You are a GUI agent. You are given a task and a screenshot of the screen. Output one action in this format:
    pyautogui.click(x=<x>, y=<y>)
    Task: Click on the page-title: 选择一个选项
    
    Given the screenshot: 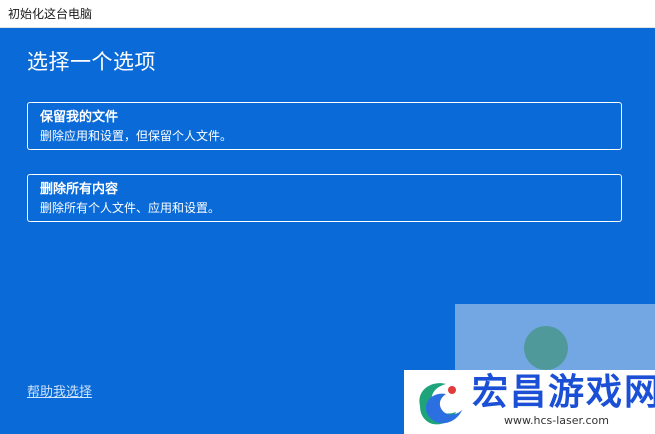 What is the action you would take?
    pyautogui.click(x=91, y=62)
    